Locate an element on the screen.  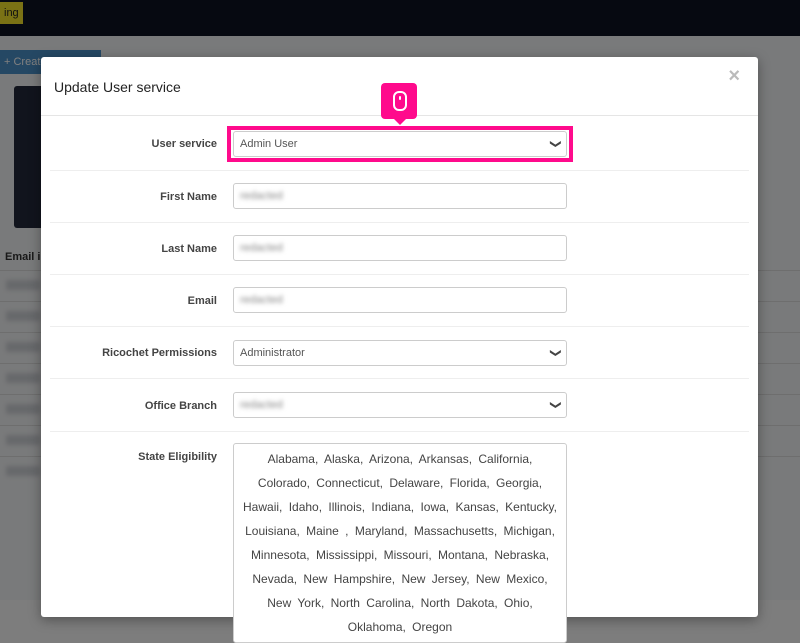
click-hint-bubble is located at coordinates (399, 104).